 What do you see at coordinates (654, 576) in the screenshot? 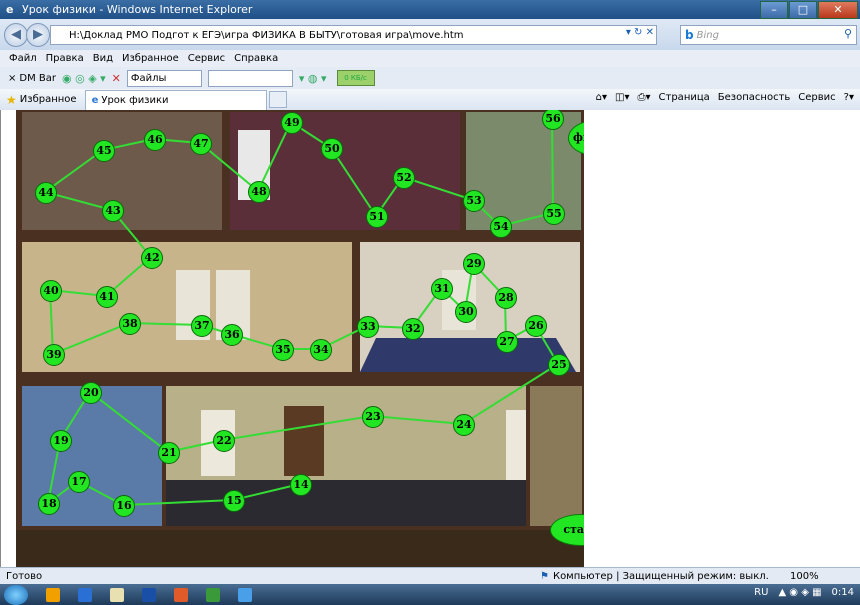
I see `zone-status: ⚑ Компьютер | Защищенный режим: выкл.` at bounding box center [654, 576].